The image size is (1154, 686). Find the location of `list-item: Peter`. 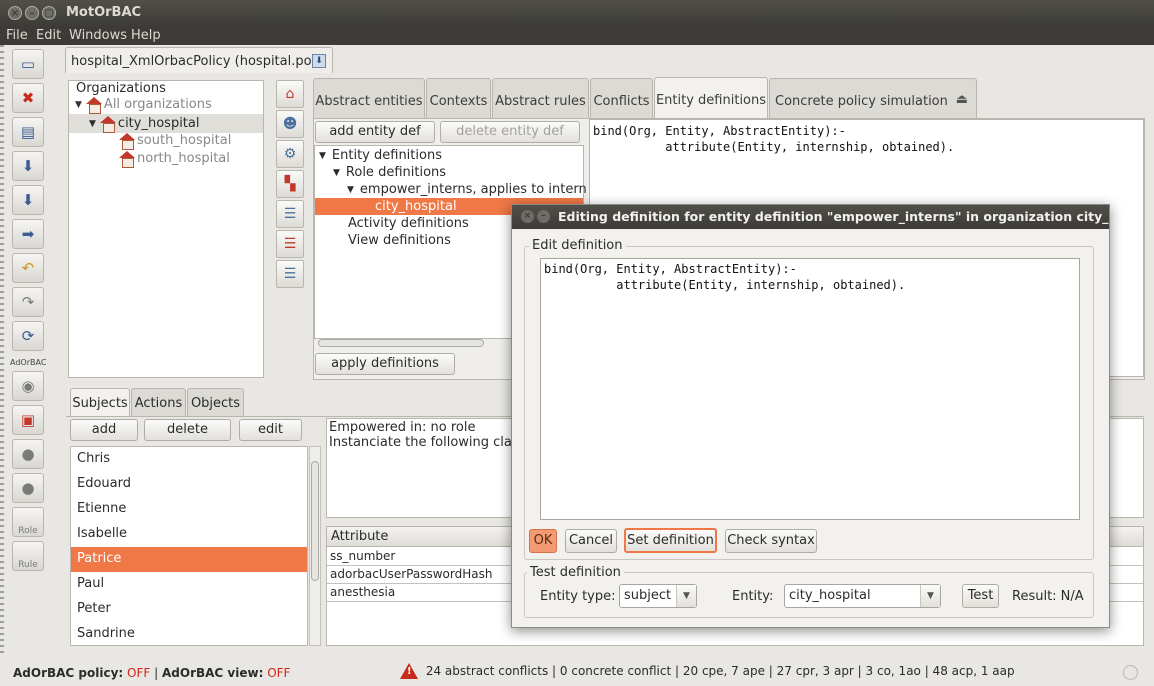

list-item: Peter is located at coordinates (189, 609).